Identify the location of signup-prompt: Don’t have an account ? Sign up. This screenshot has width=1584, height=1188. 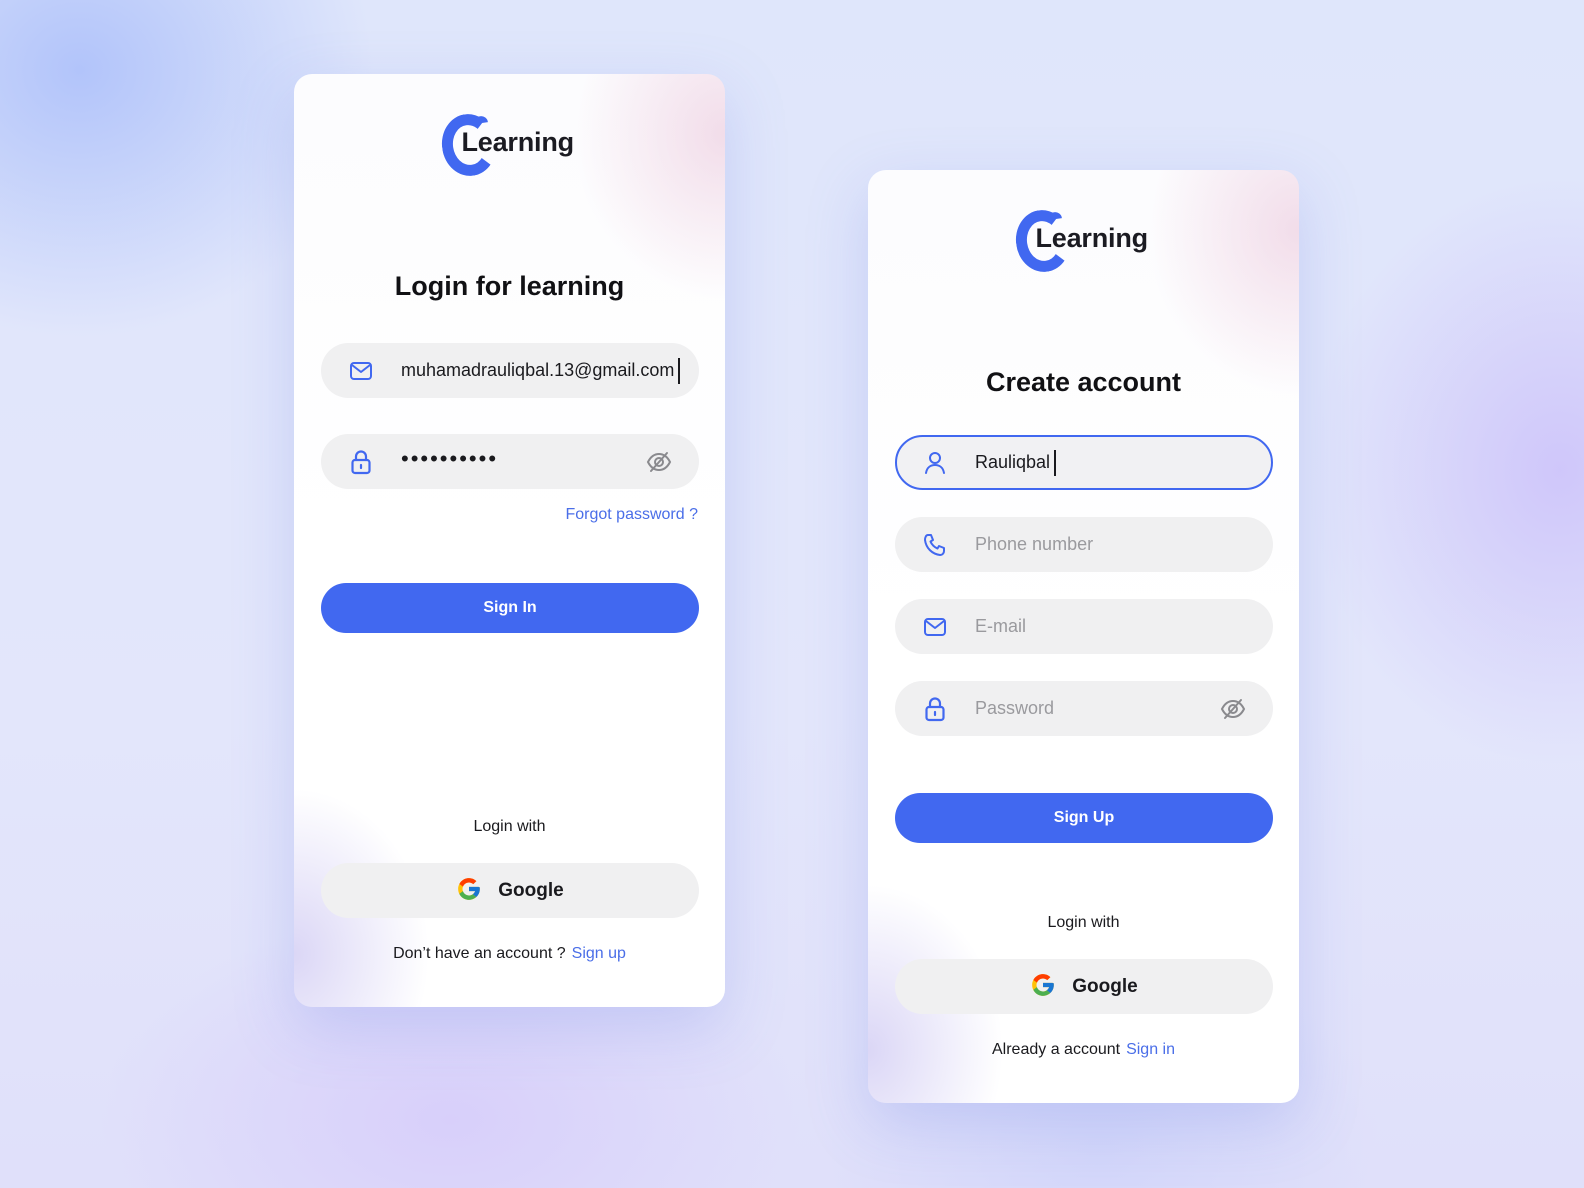
(509, 954).